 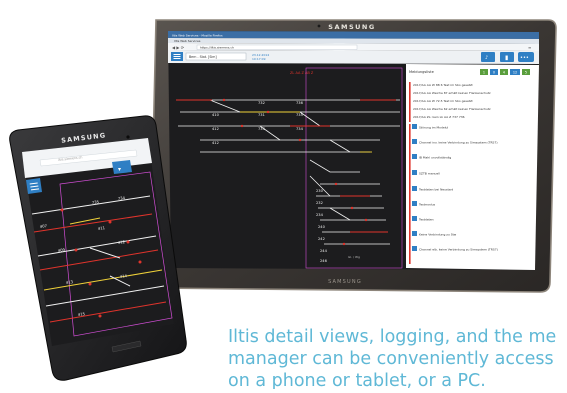 What do you see at coordinates (438, 235) in the screenshot?
I see `alarm-entry: Keine Verbindung zu Stw` at bounding box center [438, 235].